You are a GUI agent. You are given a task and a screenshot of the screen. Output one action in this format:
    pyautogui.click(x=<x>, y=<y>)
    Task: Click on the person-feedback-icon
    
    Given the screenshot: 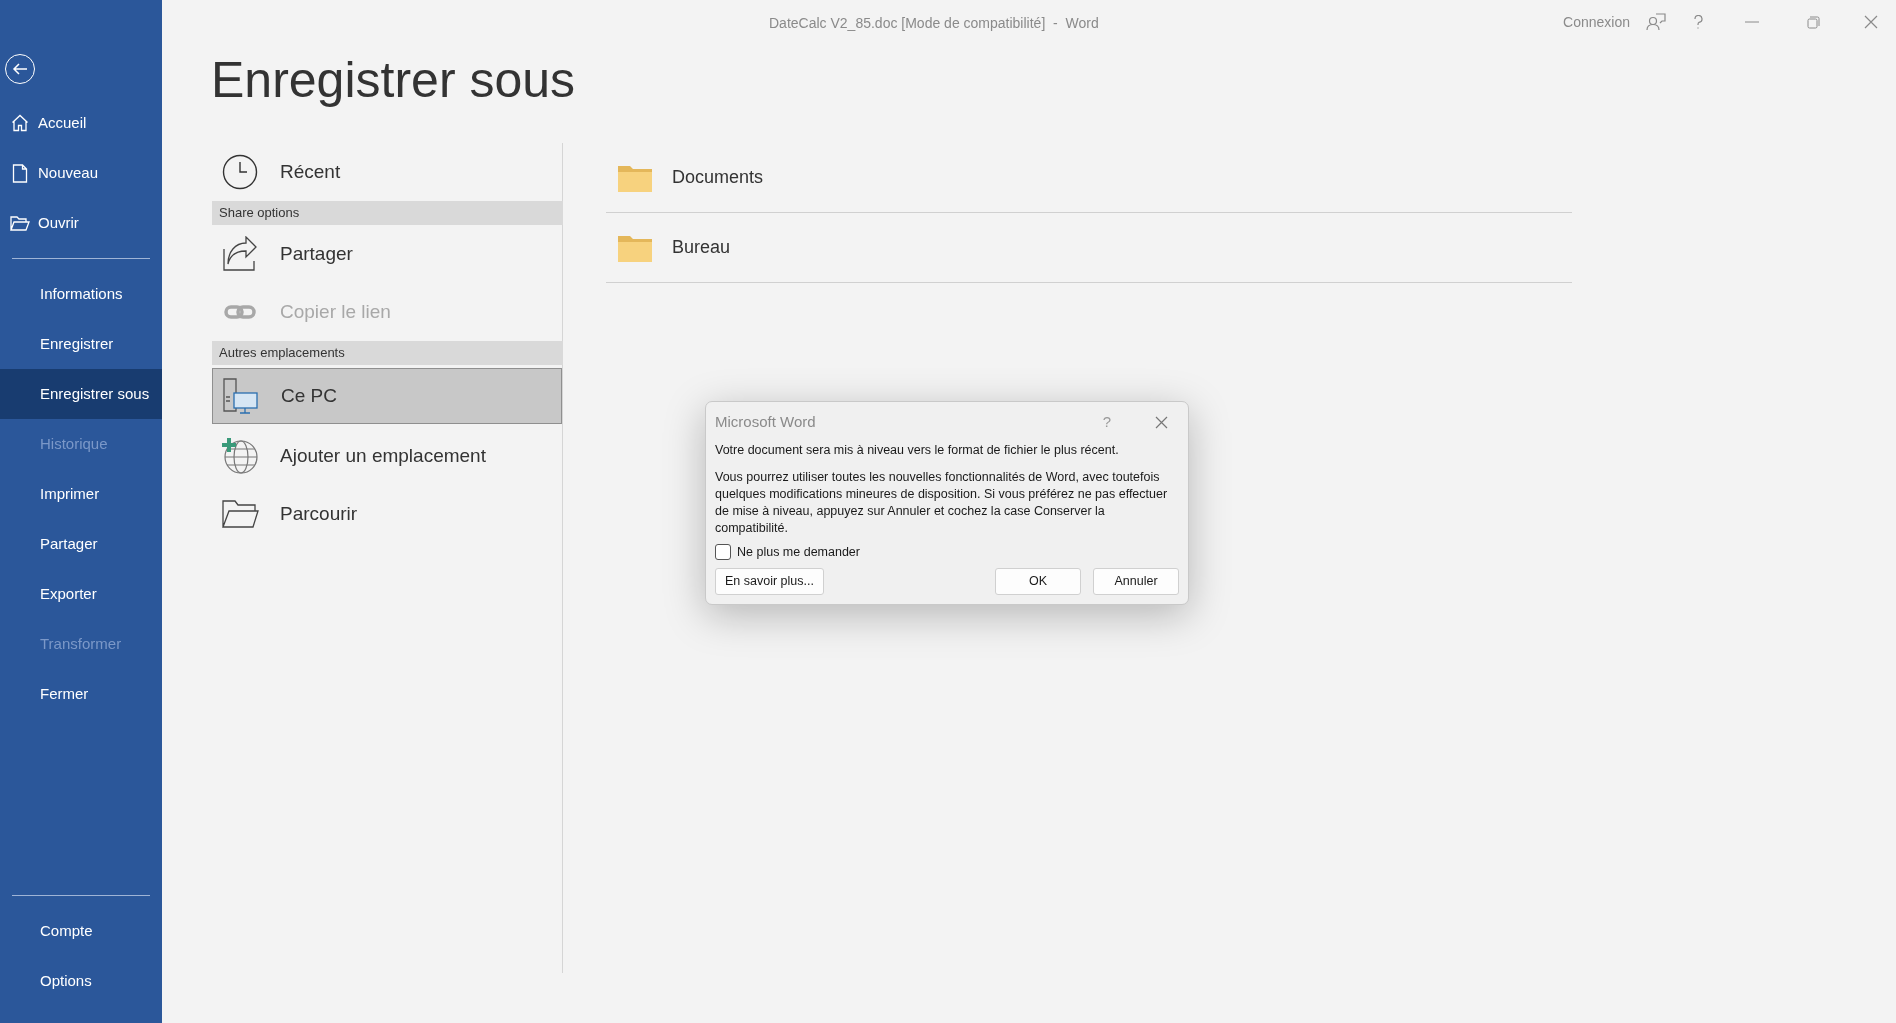 What is the action you would take?
    pyautogui.click(x=1656, y=22)
    